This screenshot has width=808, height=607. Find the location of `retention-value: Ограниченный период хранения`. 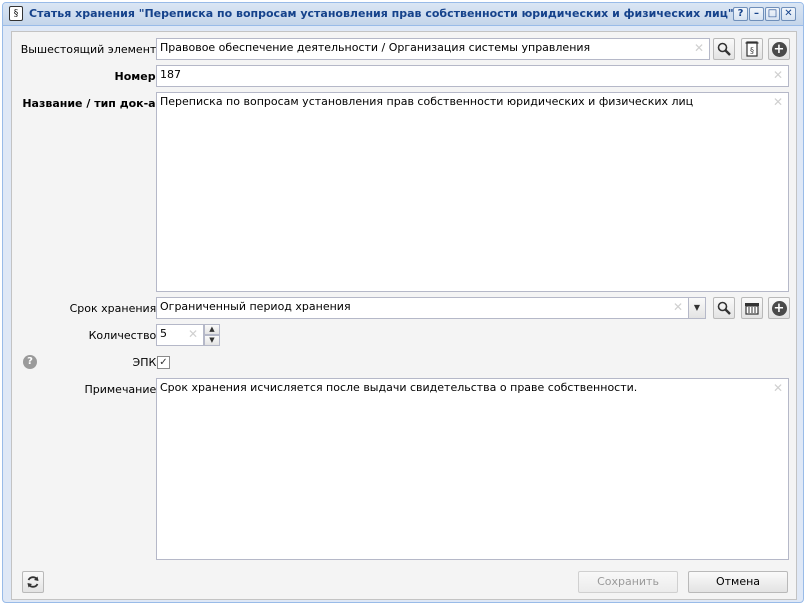

retention-value: Ограниченный период хранения is located at coordinates (255, 306).